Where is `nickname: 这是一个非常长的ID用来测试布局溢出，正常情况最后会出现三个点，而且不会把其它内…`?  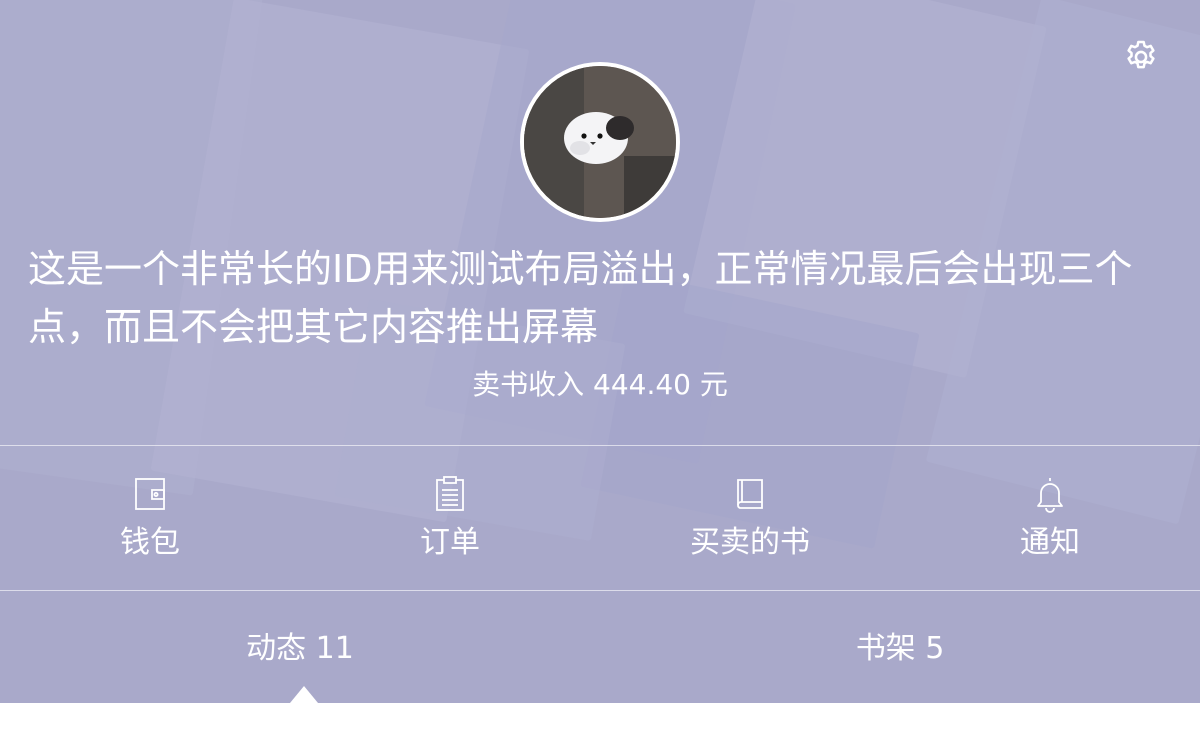 nickname: 这是一个非常长的ID用来测试布局溢出，正常情况最后会出现三个点，而且不会把其它内… is located at coordinates (580, 298).